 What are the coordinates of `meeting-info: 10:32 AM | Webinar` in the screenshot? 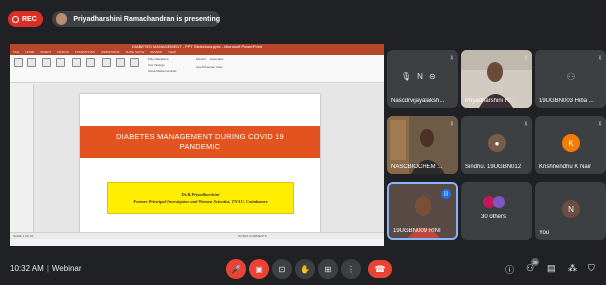 It's located at (46, 268).